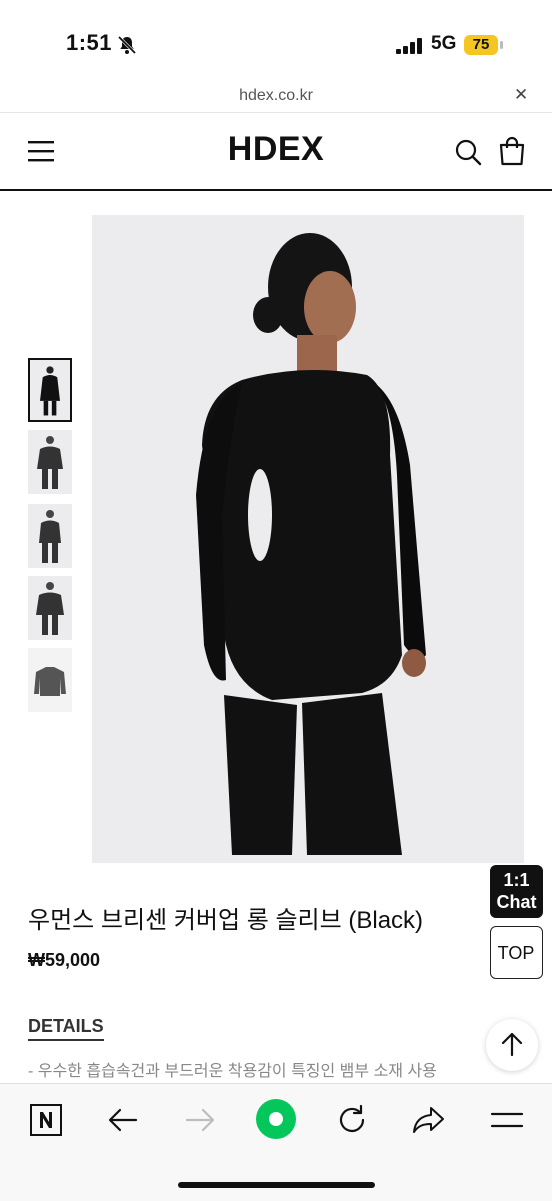 The height and width of the screenshot is (1201, 552). Describe the element at coordinates (409, 46) in the screenshot. I see `signal-icon` at that location.